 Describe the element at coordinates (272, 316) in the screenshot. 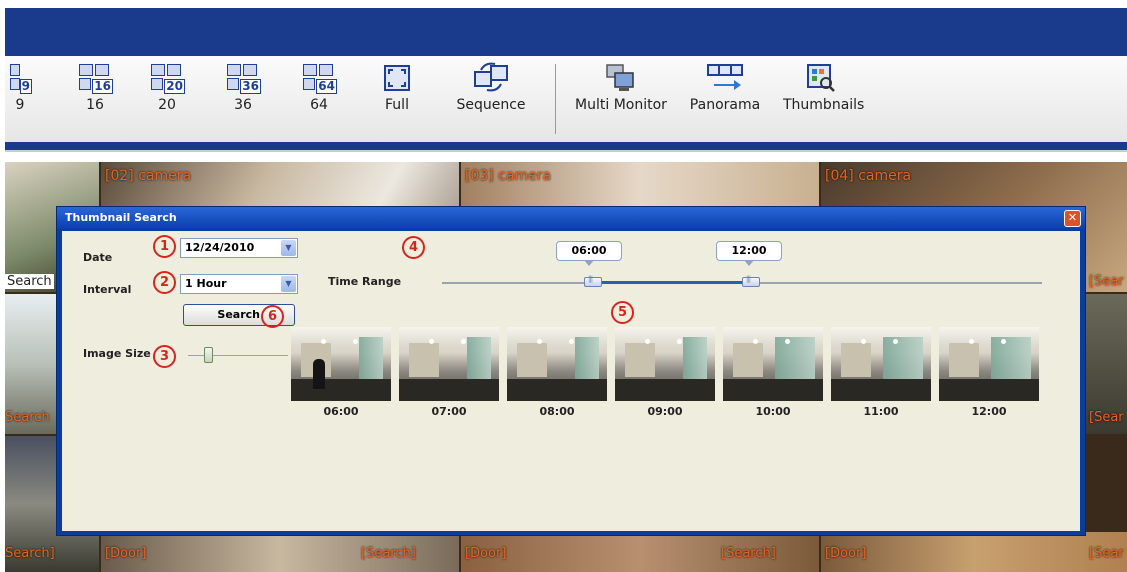

I see `marker-6: 6` at that location.